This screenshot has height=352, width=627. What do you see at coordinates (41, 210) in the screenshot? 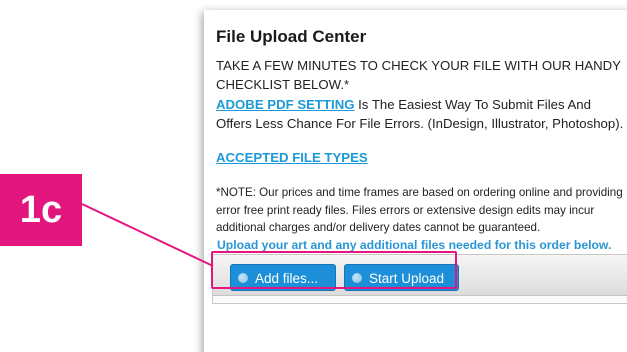
I see `callout-badge: 1c` at bounding box center [41, 210].